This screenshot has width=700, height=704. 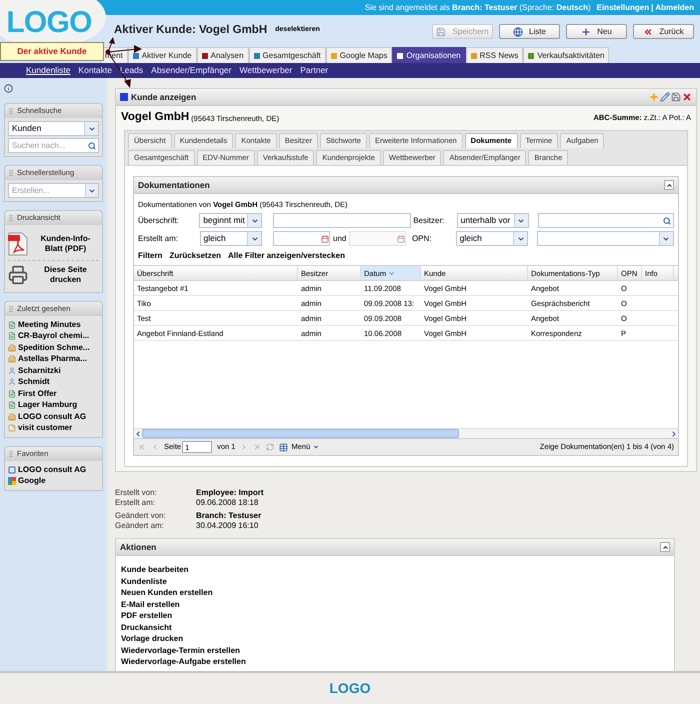 I want to click on operator-select: beginnt mit, so click(x=230, y=220).